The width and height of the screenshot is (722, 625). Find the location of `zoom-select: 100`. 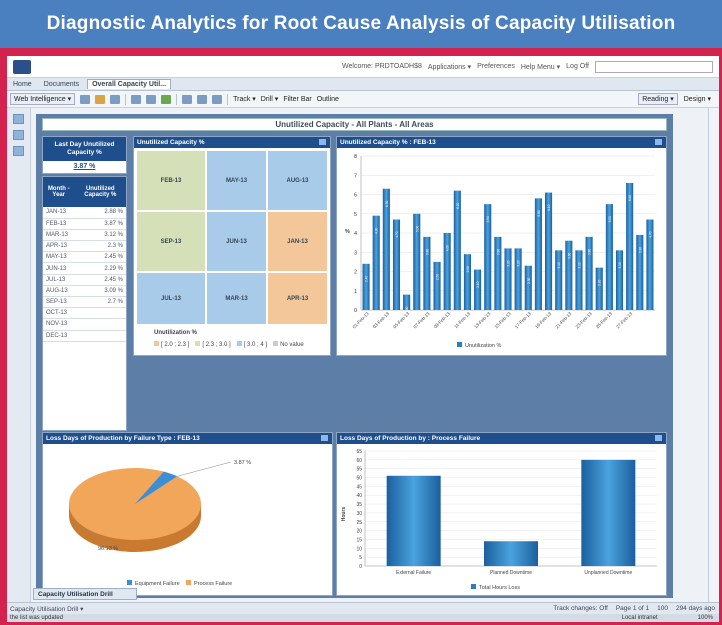

zoom-select: 100 is located at coordinates (662, 608).